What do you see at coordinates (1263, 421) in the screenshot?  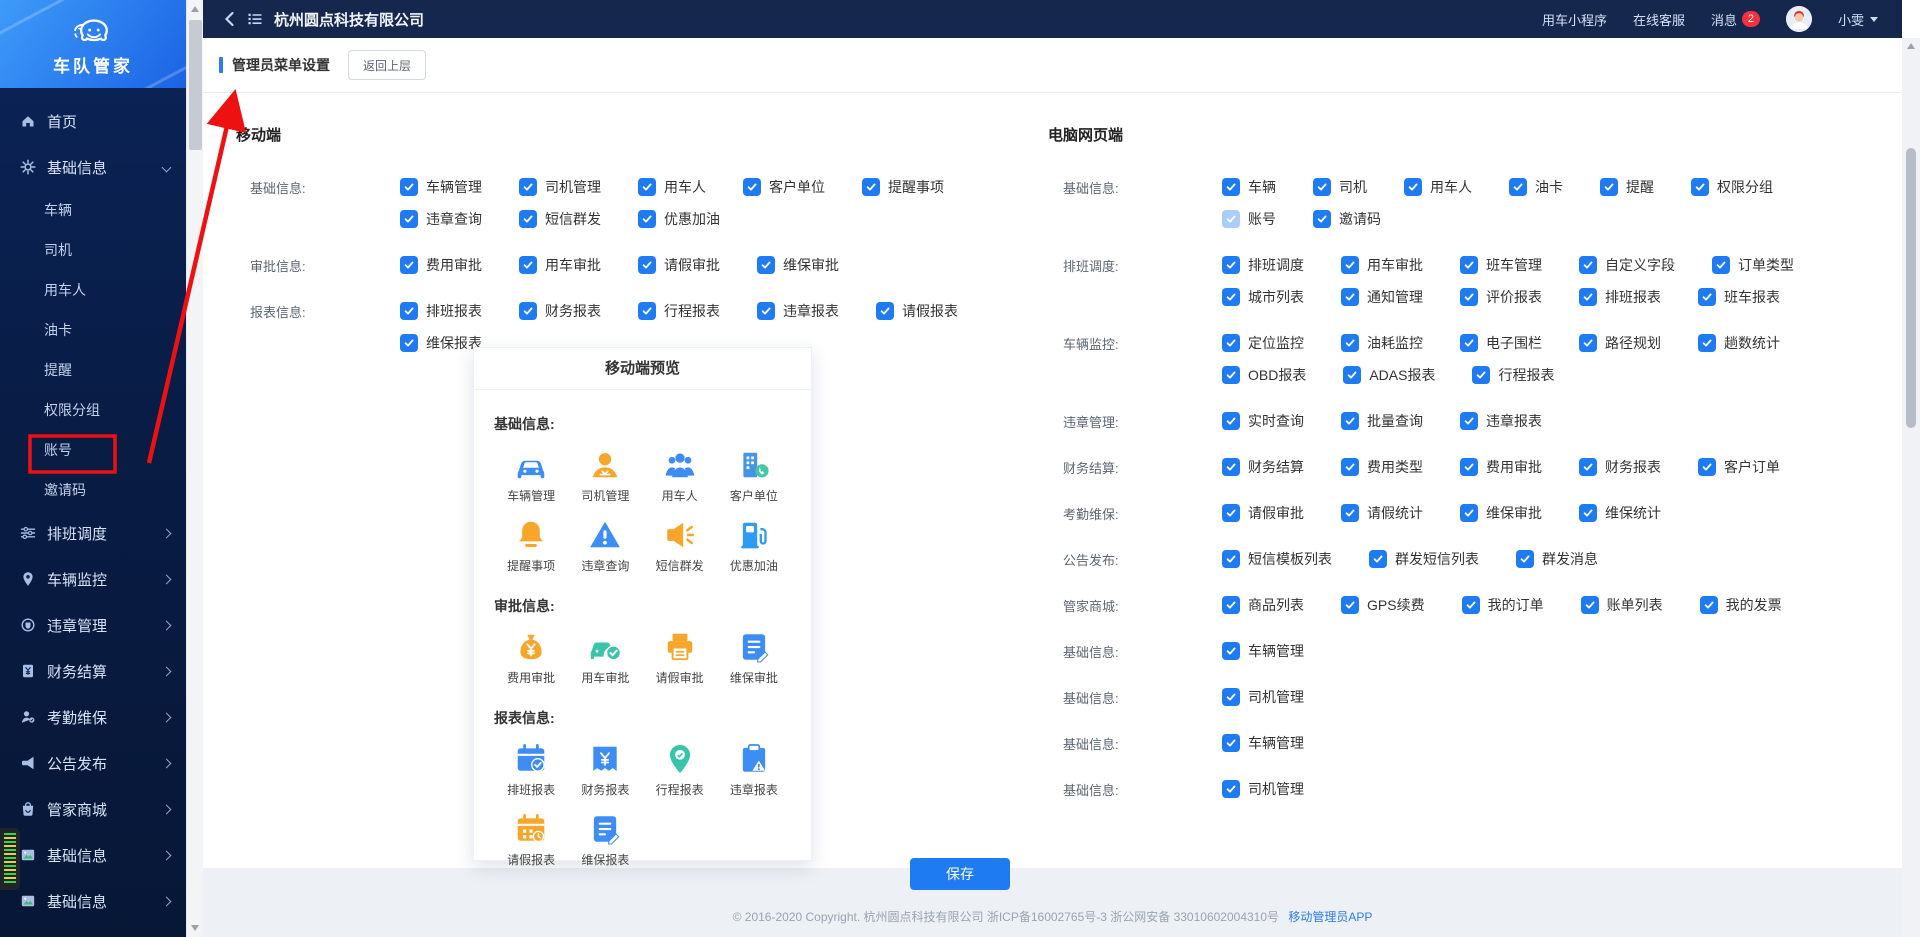 I see `menu-option: 实时查询` at bounding box center [1263, 421].